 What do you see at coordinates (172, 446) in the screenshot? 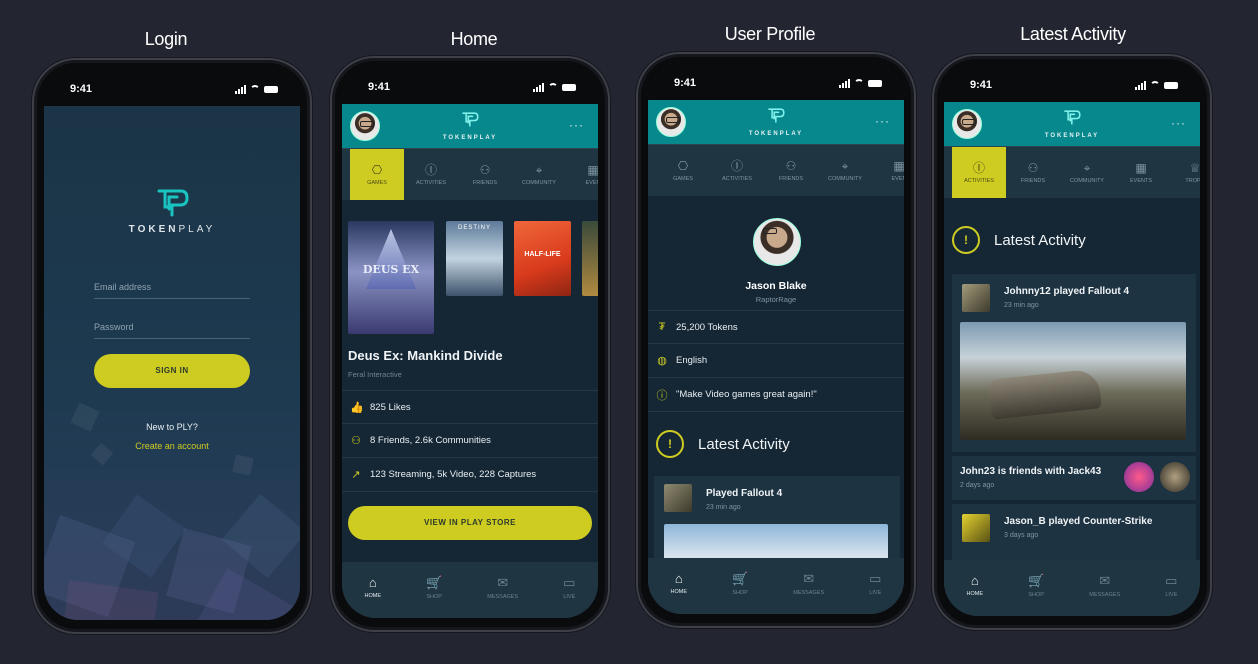
I see `create-account-link: Create an account` at bounding box center [172, 446].